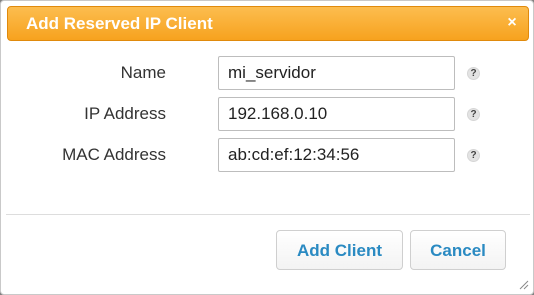 The width and height of the screenshot is (534, 295). I want to click on cancel-button: Cancel, so click(458, 250).